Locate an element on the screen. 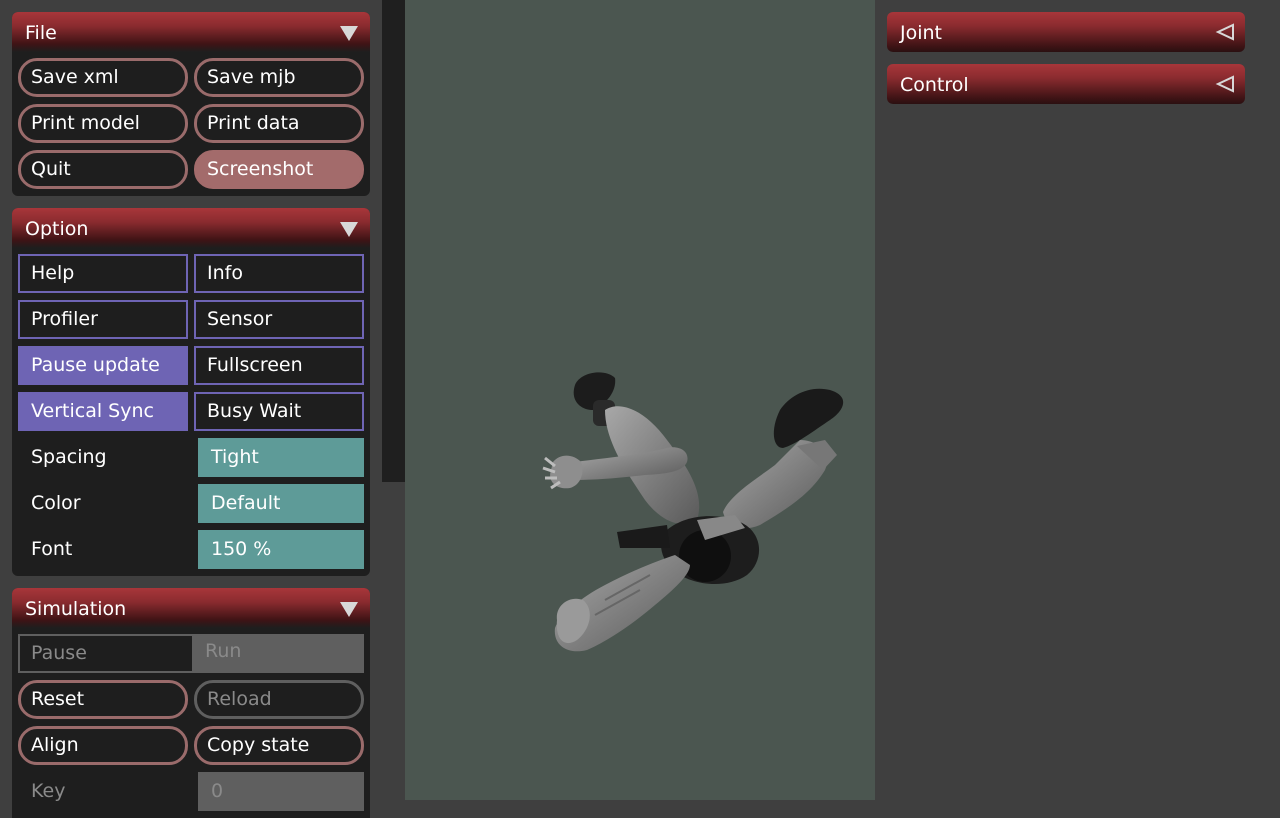  help-checkbox: Help is located at coordinates (103, 273).